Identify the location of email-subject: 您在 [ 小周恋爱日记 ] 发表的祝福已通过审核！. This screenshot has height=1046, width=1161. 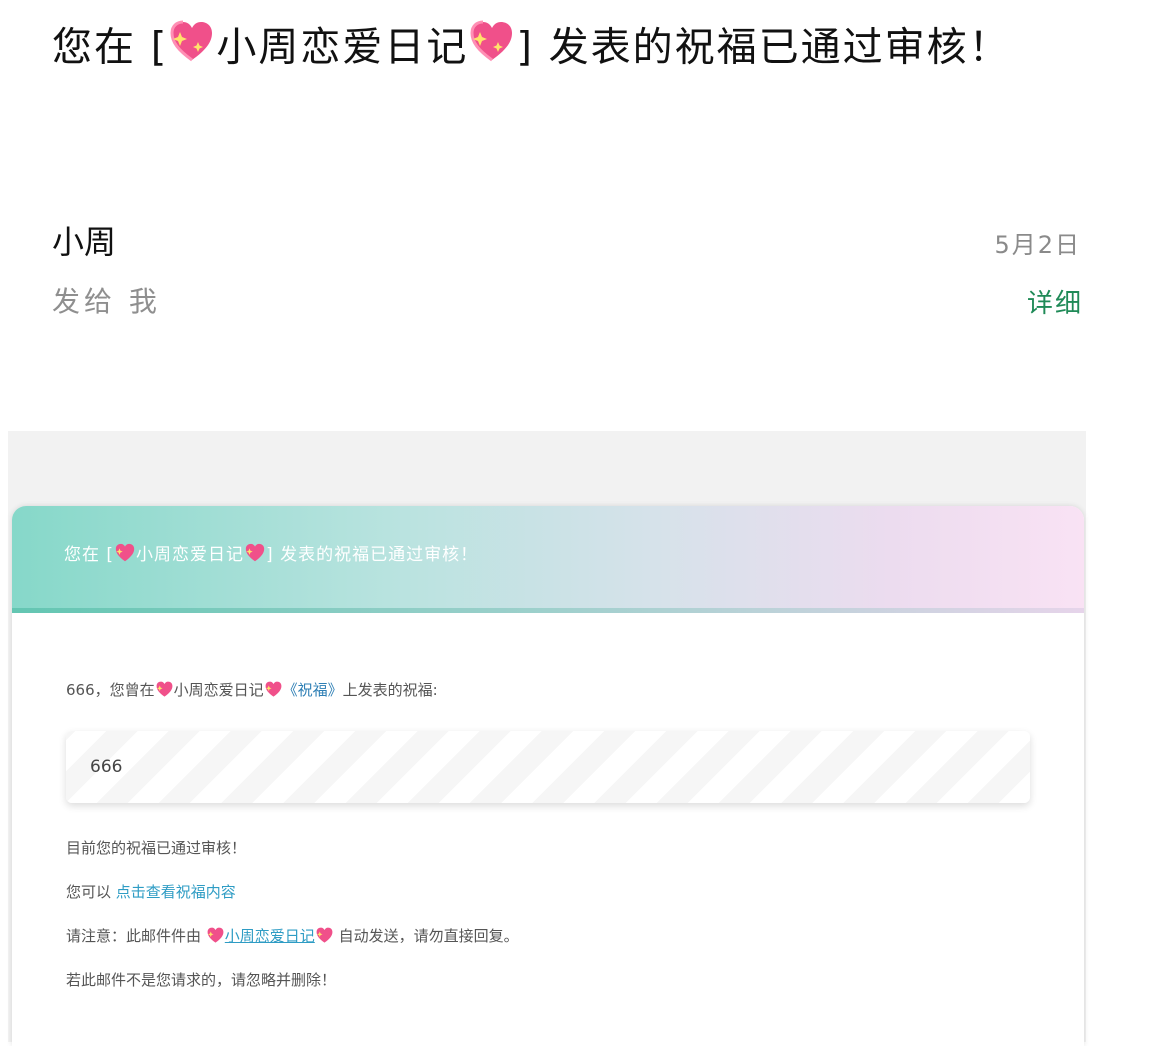
(542, 49).